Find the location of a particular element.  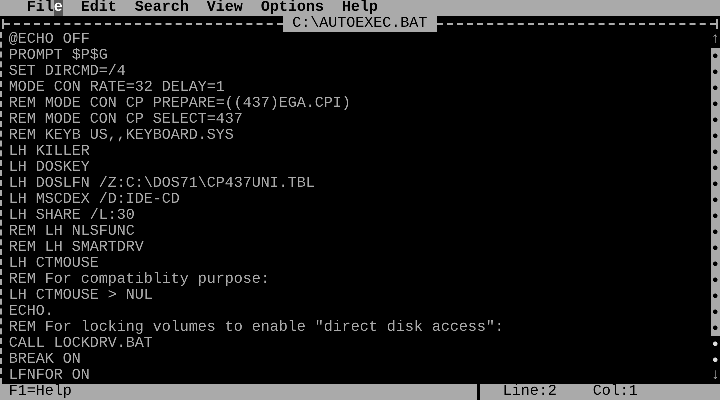

code-line: LH CTMOUSE > NUL is located at coordinates (81, 296).